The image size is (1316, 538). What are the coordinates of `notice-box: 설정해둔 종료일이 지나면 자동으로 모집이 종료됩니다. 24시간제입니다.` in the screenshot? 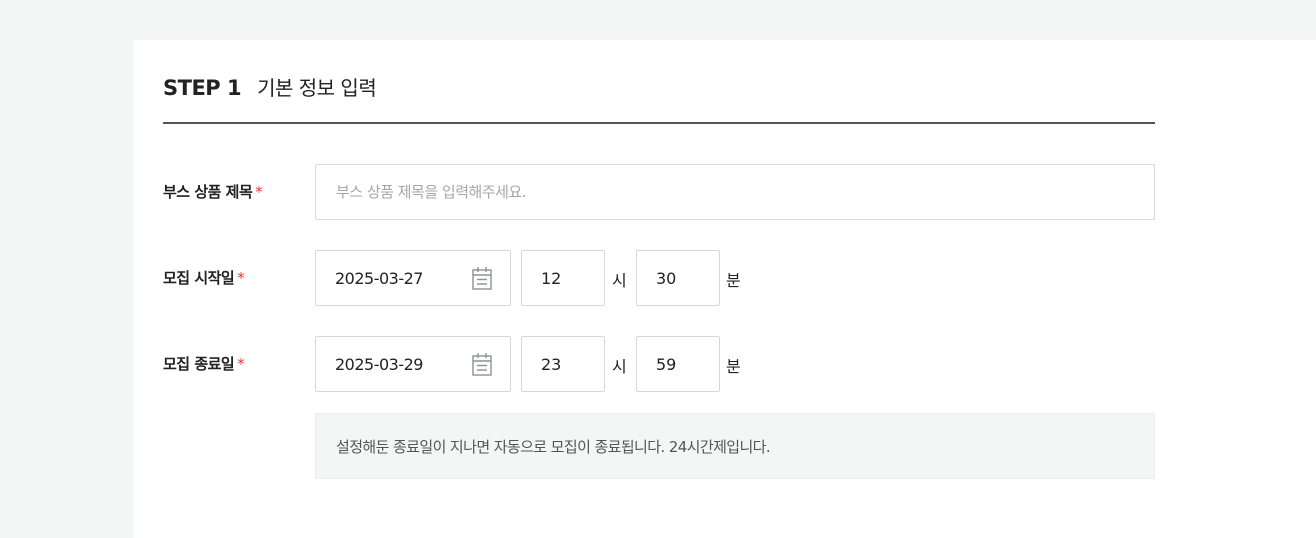 It's located at (735, 446).